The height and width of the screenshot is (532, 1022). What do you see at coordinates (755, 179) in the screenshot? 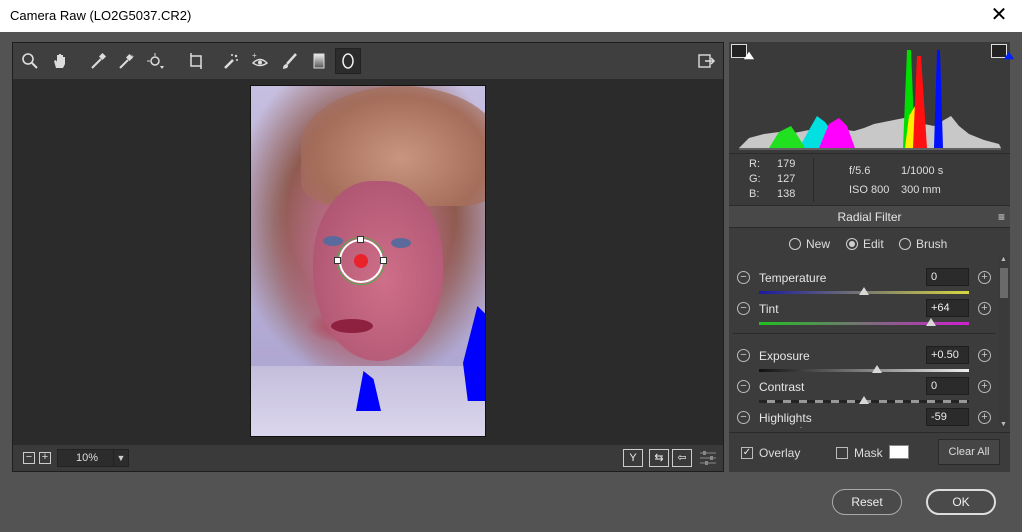
I see `g-label: G:` at bounding box center [755, 179].